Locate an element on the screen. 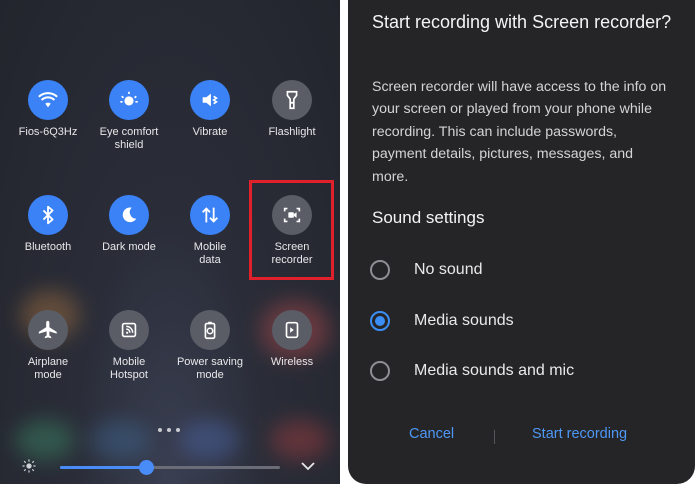 The image size is (695, 484). tile-label: Fios-6Q3Hz is located at coordinates (48, 132).